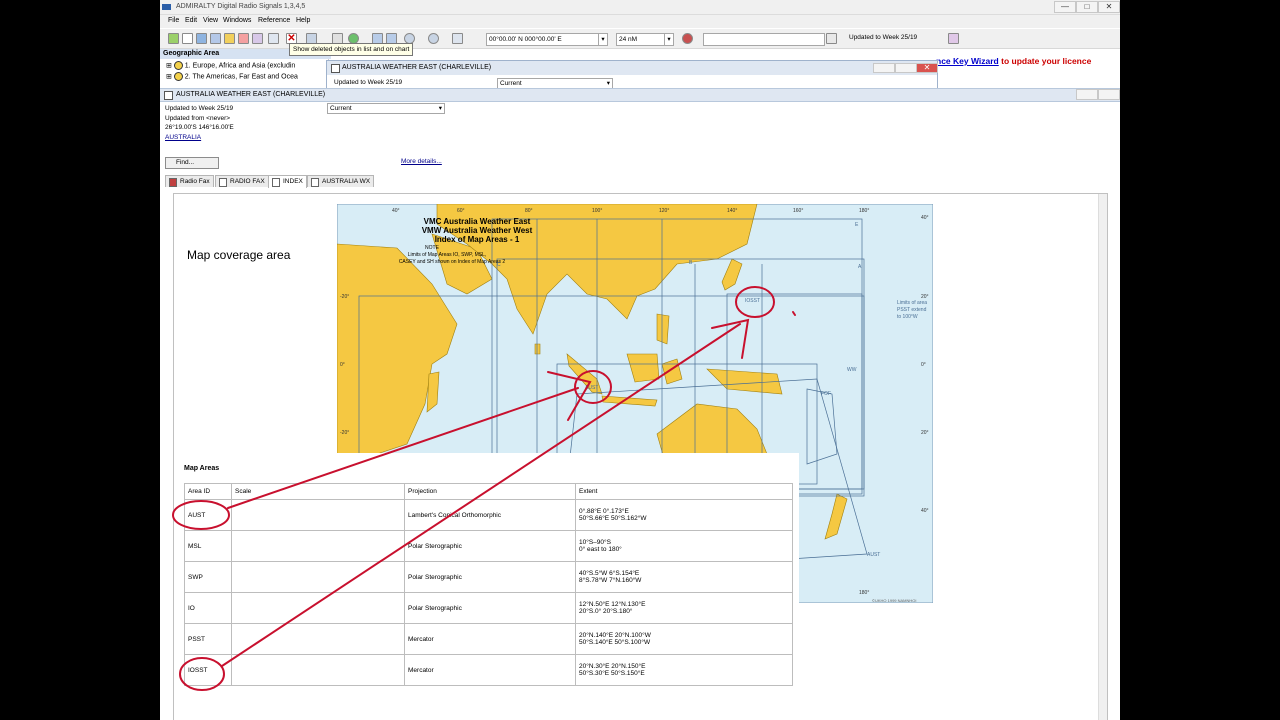 This screenshot has height=720, width=1280. I want to click on binoculars-icon, so click(831, 38).